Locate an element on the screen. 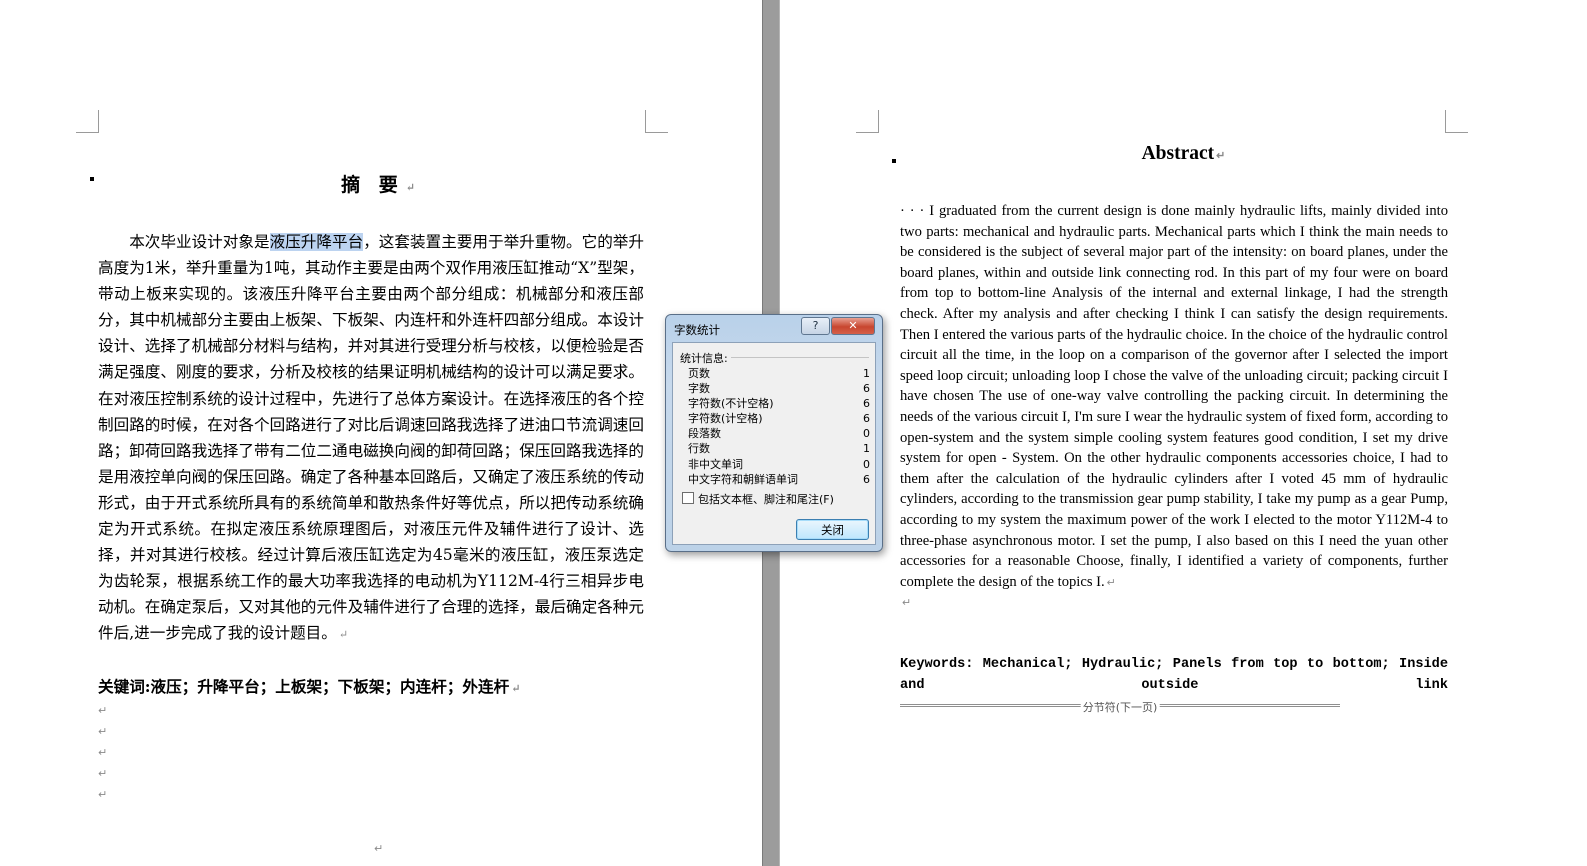 This screenshot has height=866, width=1587. statistics-group-label: 统计信息: is located at coordinates (704, 358).